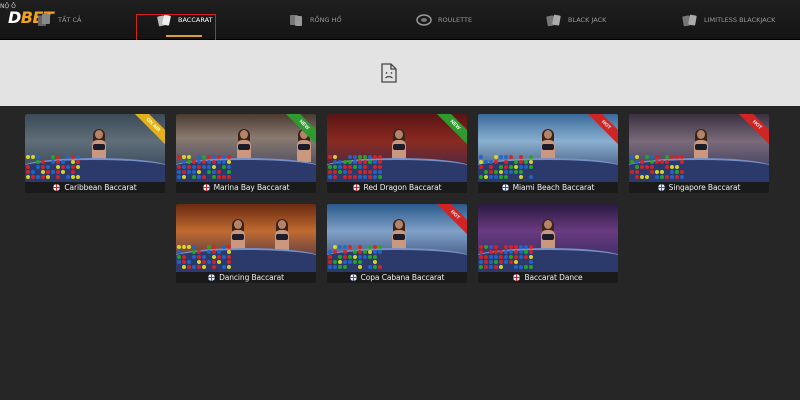 The width and height of the screenshot is (800, 400). I want to click on game-title: Red Dragon Baccarat, so click(397, 187).